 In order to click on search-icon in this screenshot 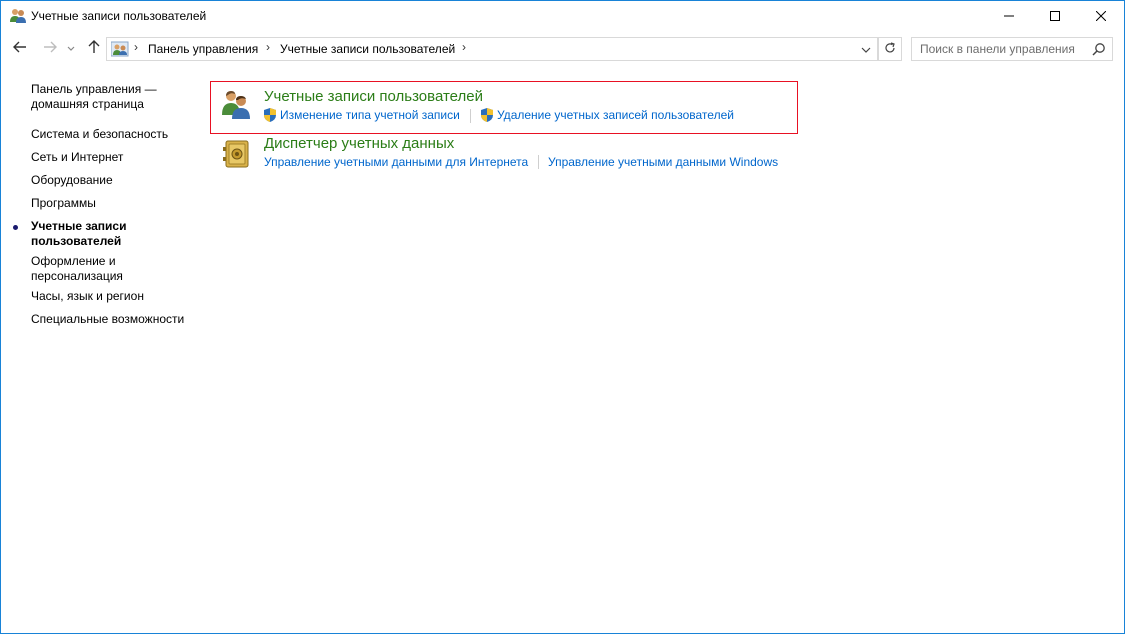, I will do `click(1099, 49)`.